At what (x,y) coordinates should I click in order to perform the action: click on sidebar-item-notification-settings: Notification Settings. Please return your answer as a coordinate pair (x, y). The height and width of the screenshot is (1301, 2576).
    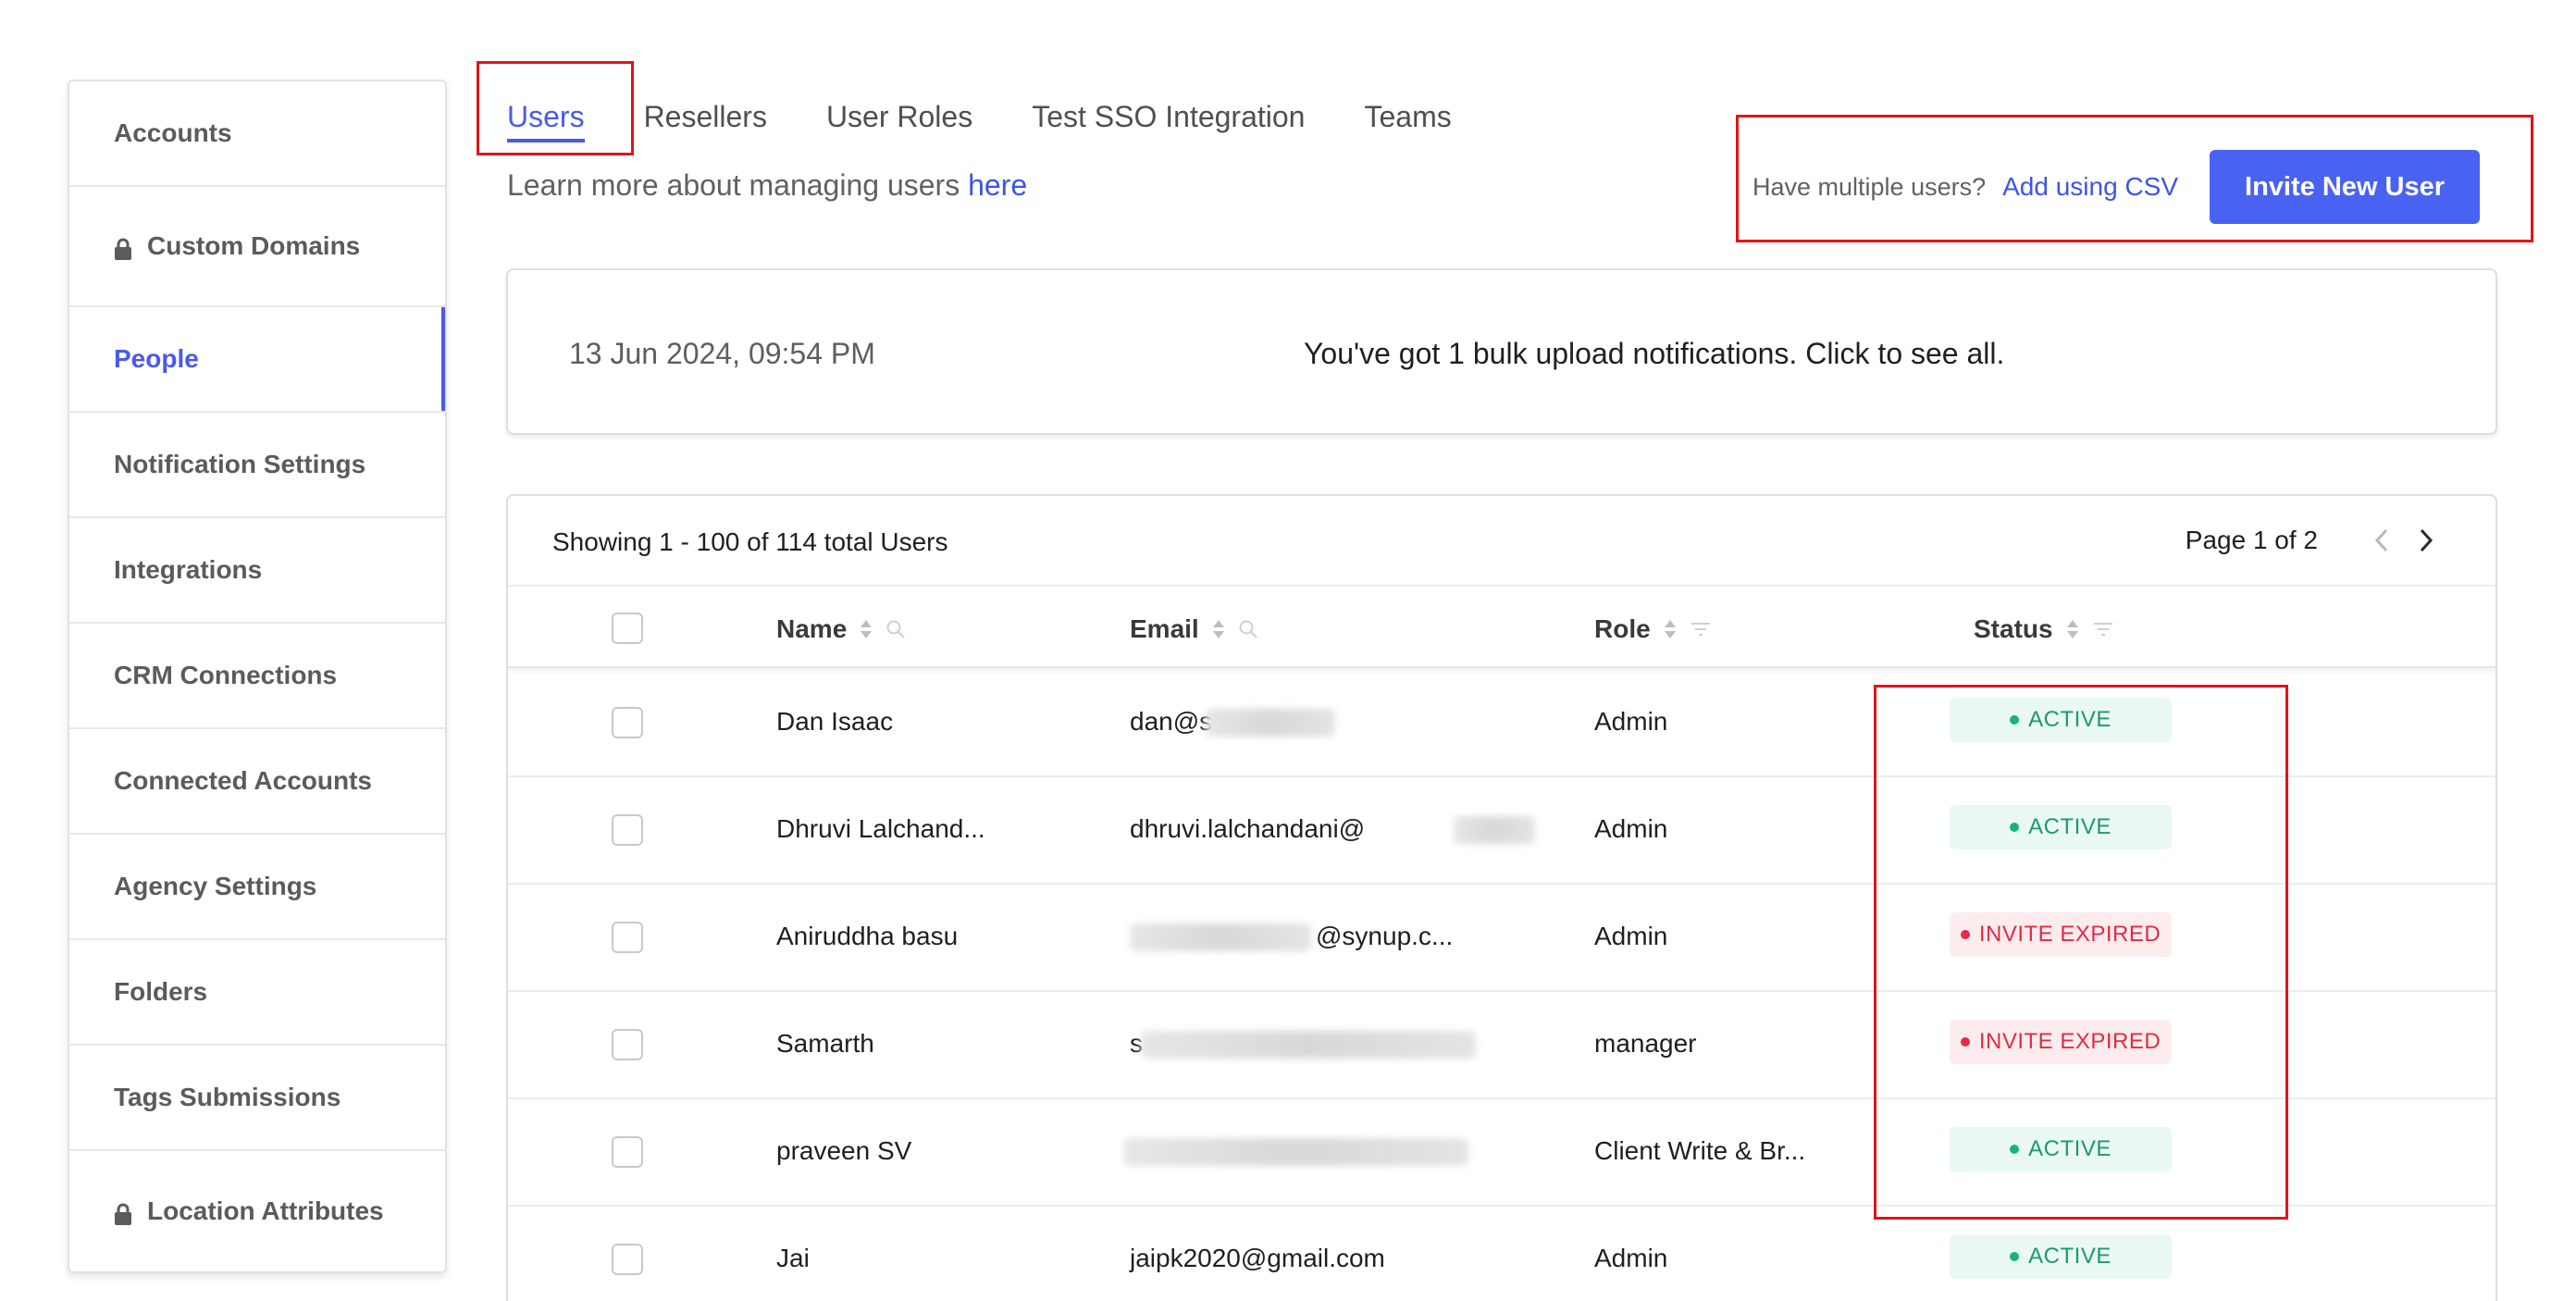
    Looking at the image, I should click on (257, 465).